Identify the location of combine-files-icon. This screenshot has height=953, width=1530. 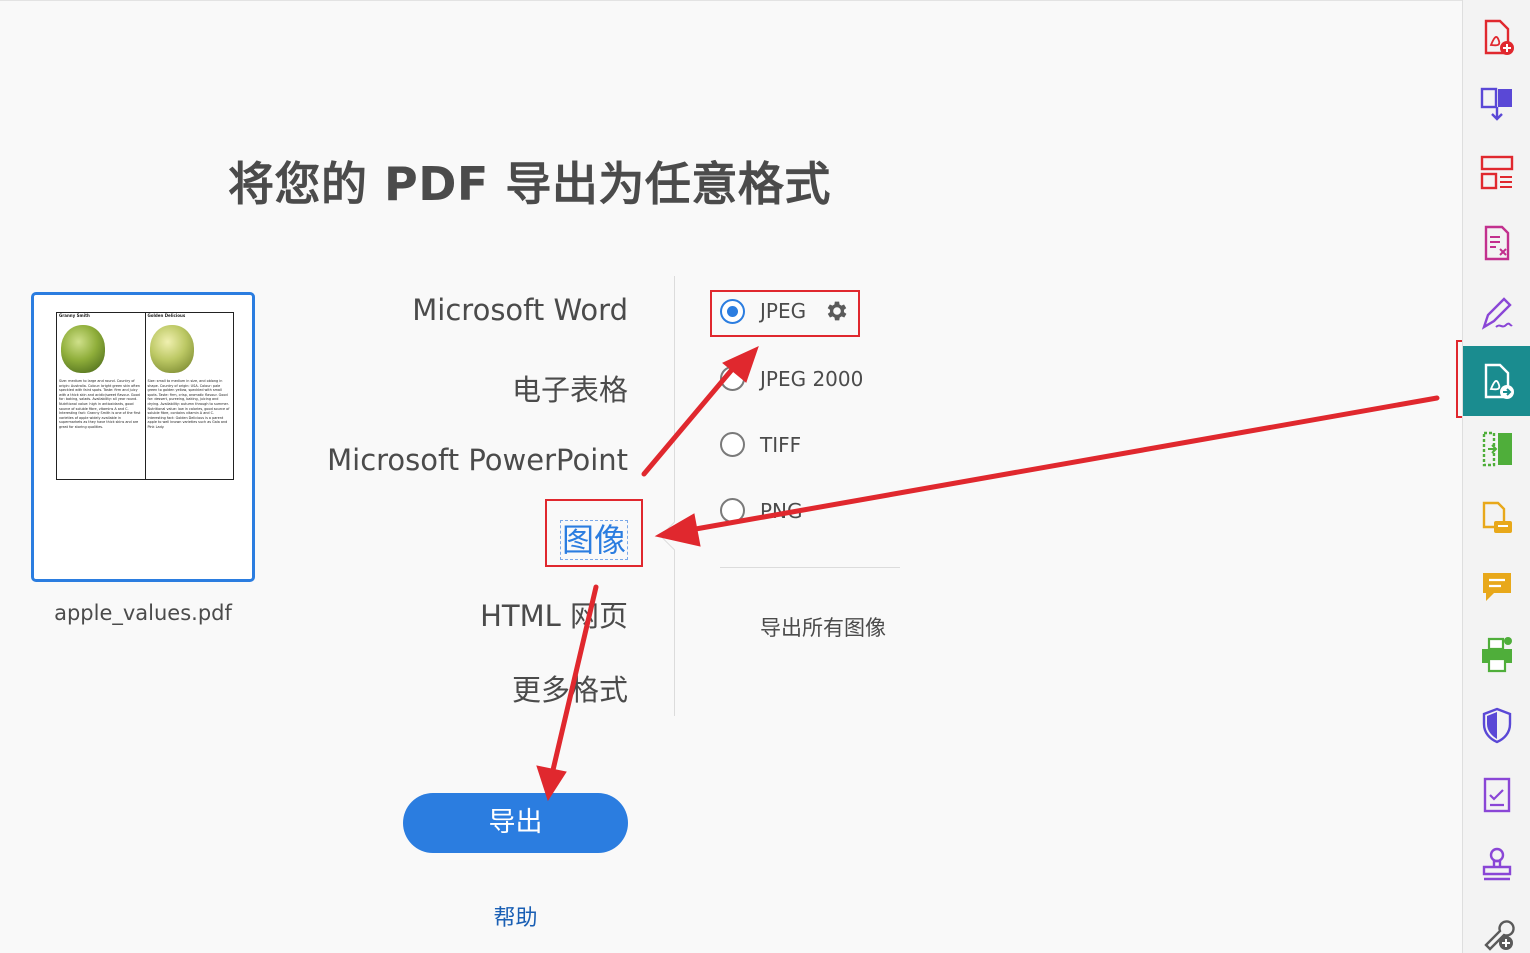
(1496, 104).